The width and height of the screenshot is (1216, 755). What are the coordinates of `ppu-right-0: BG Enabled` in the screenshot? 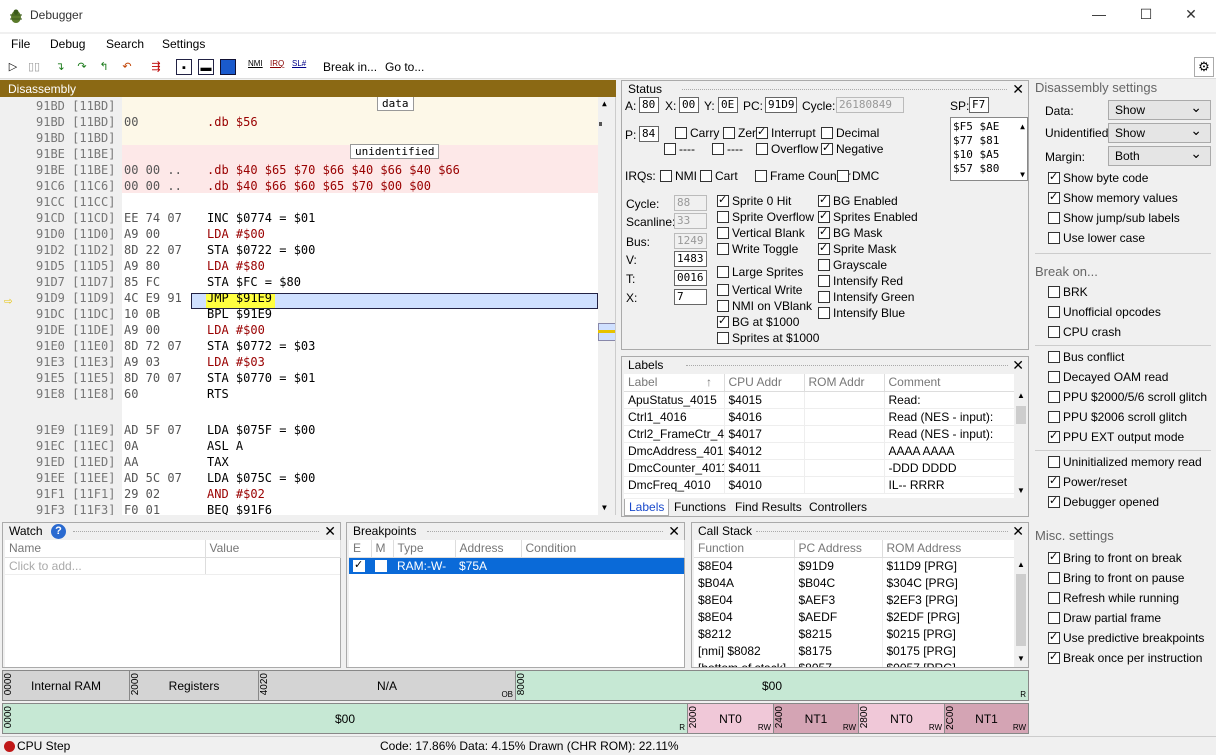 It's located at (858, 200).